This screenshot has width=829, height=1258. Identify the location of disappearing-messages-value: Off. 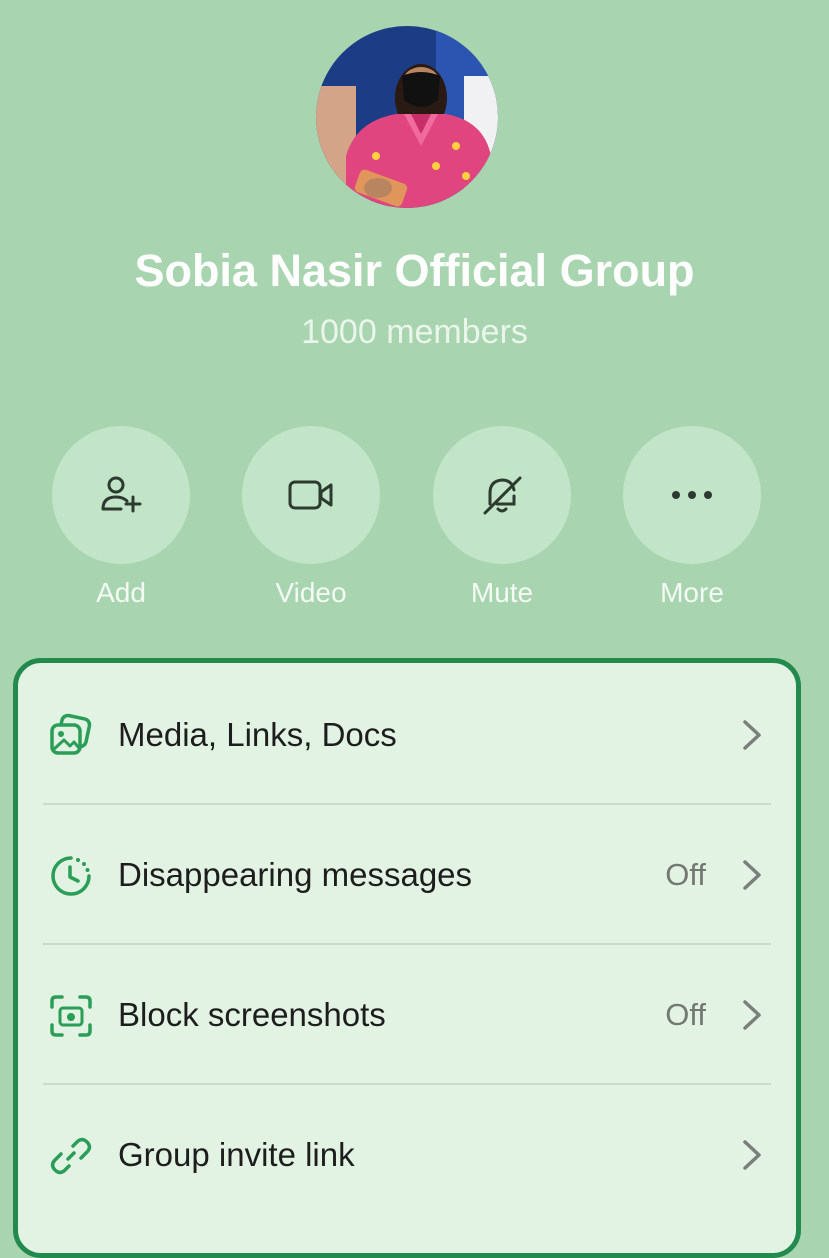
(685, 874).